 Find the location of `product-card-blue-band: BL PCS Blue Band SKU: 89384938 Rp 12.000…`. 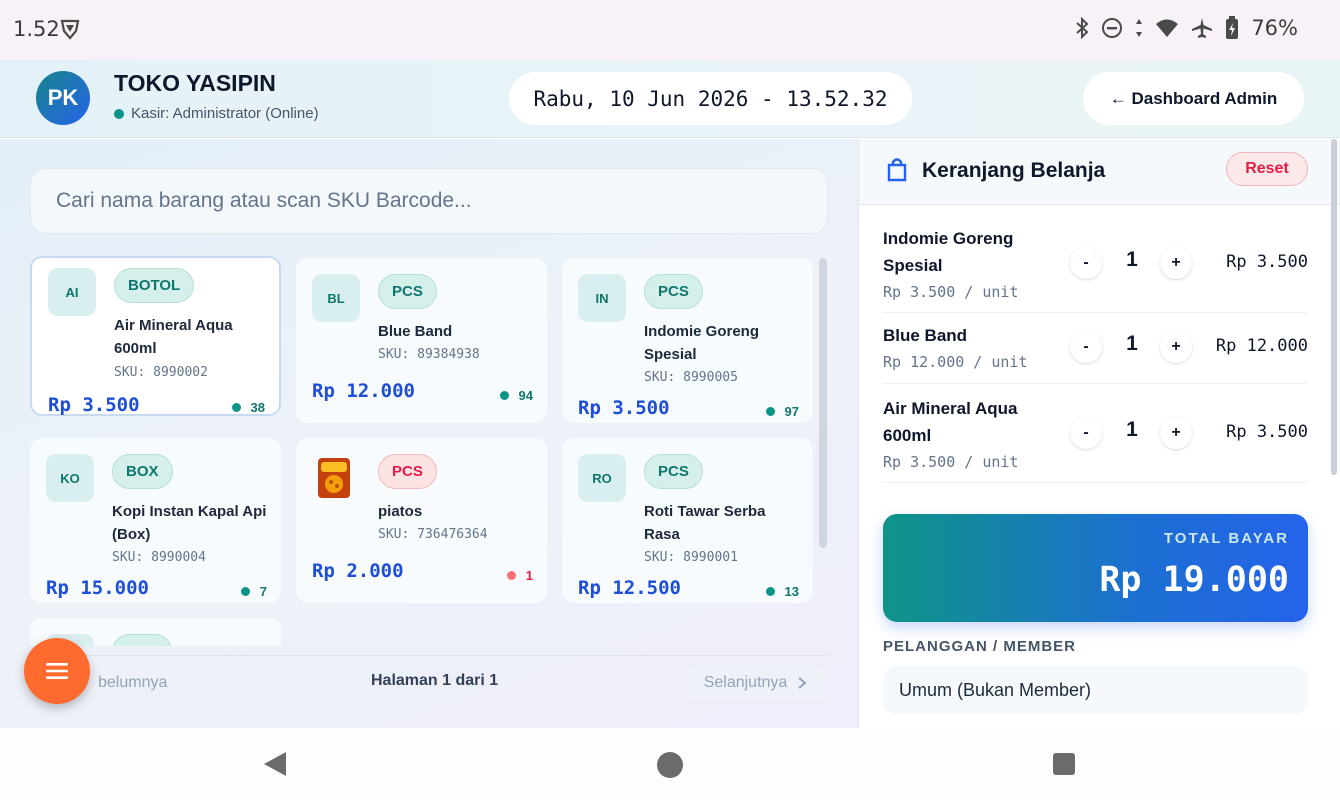

product-card-blue-band: BL PCS Blue Band SKU: 89384938 Rp 12.000… is located at coordinates (421, 340).